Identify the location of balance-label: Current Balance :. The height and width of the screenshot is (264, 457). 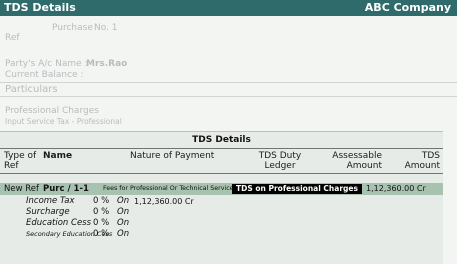
(44, 75).